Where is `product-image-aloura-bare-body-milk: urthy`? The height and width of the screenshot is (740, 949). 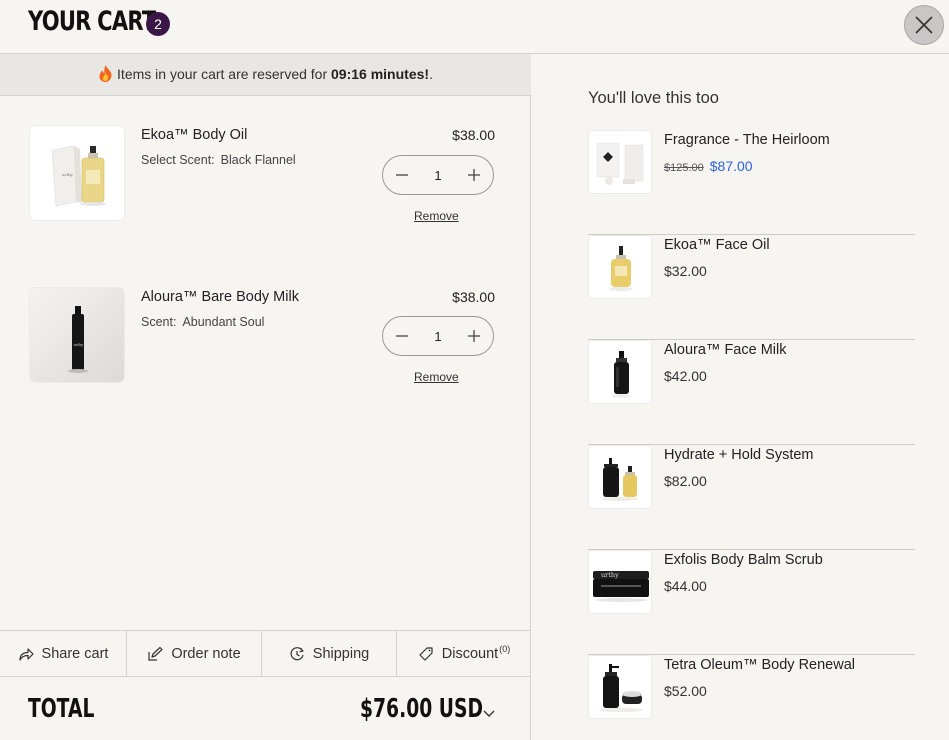 product-image-aloura-bare-body-milk: urthy is located at coordinates (77, 335).